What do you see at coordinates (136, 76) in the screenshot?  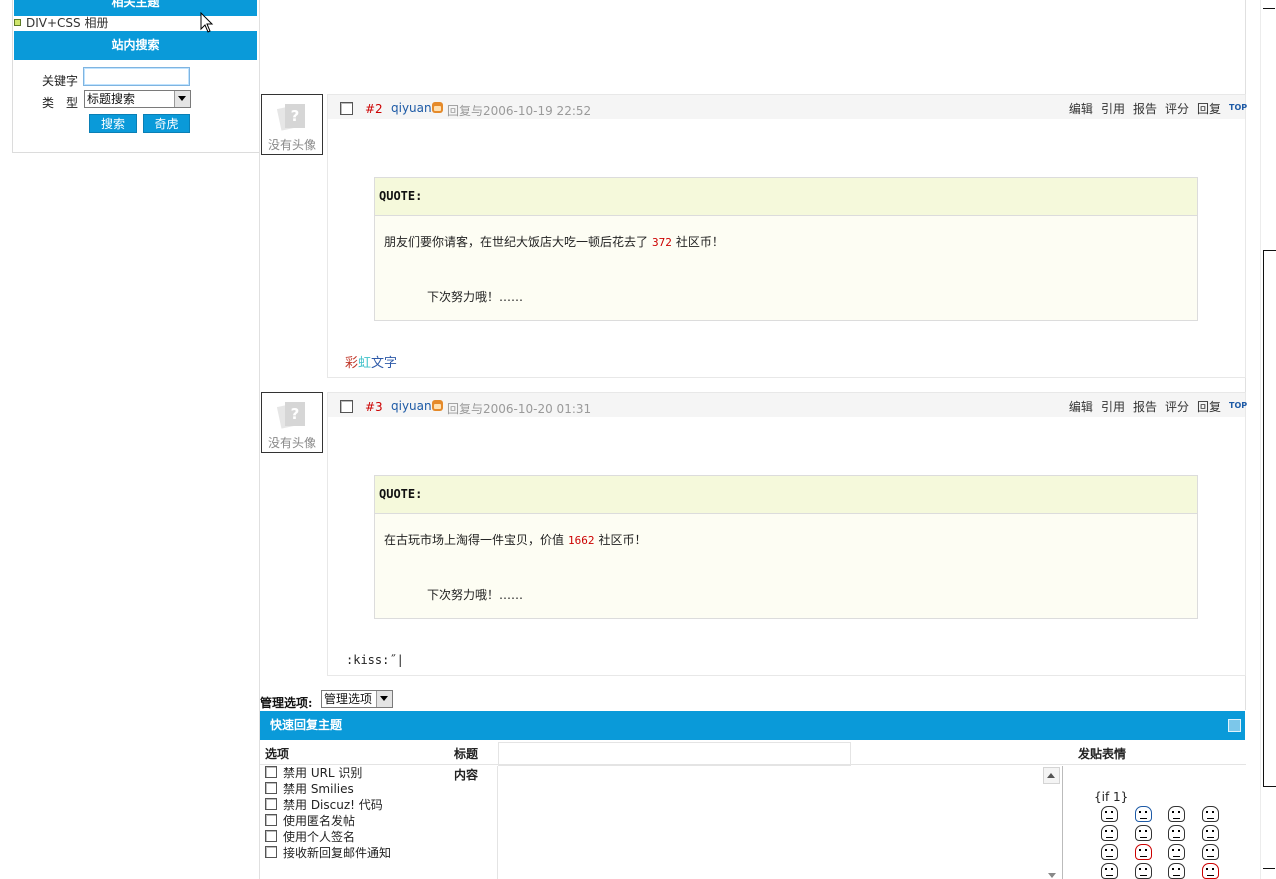 I see `keyword-input` at bounding box center [136, 76].